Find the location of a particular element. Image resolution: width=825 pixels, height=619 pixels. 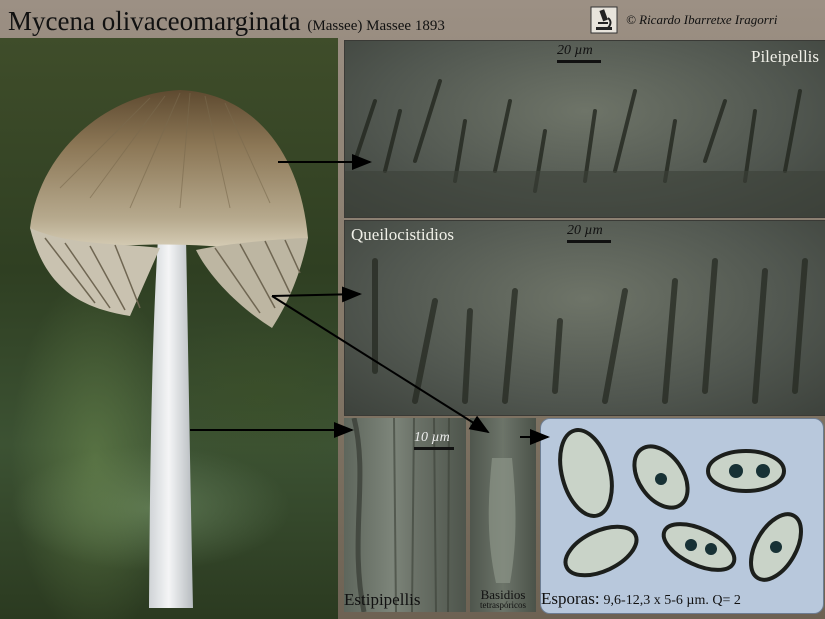

arrow-to-queilocistidios is located at coordinates (316, 294).